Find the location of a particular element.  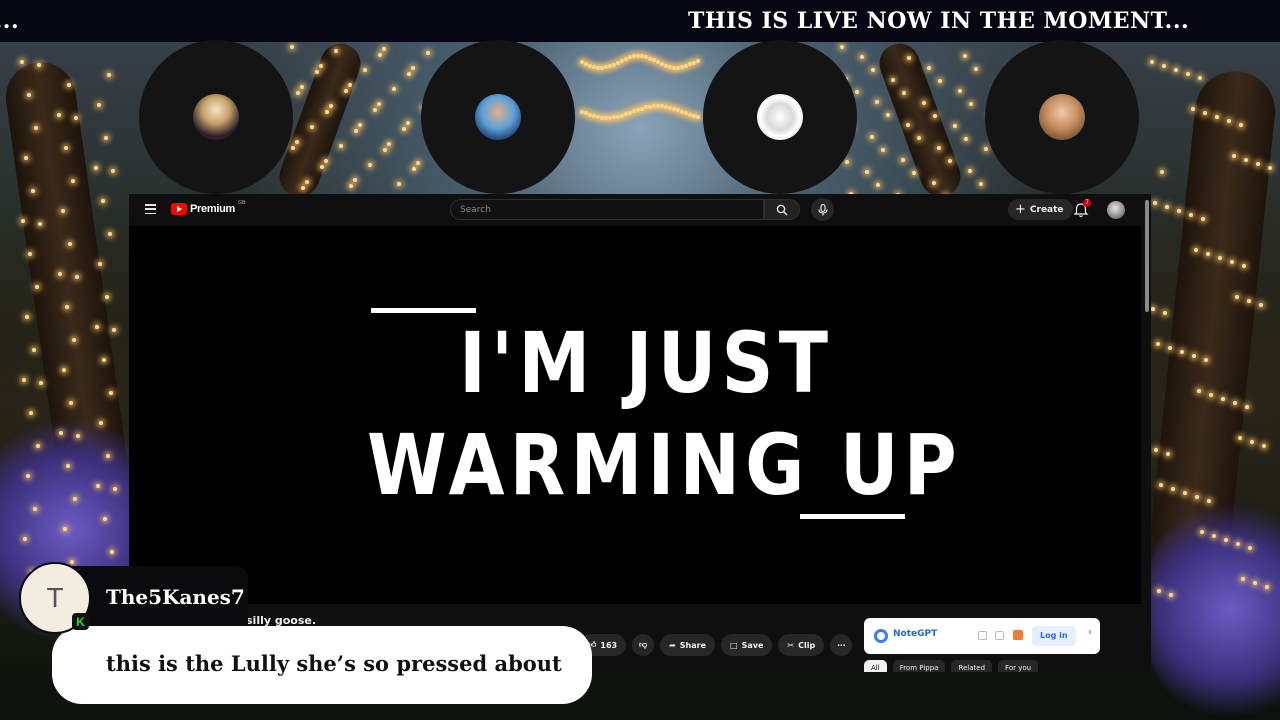

title-underline-top is located at coordinates (423, 310).